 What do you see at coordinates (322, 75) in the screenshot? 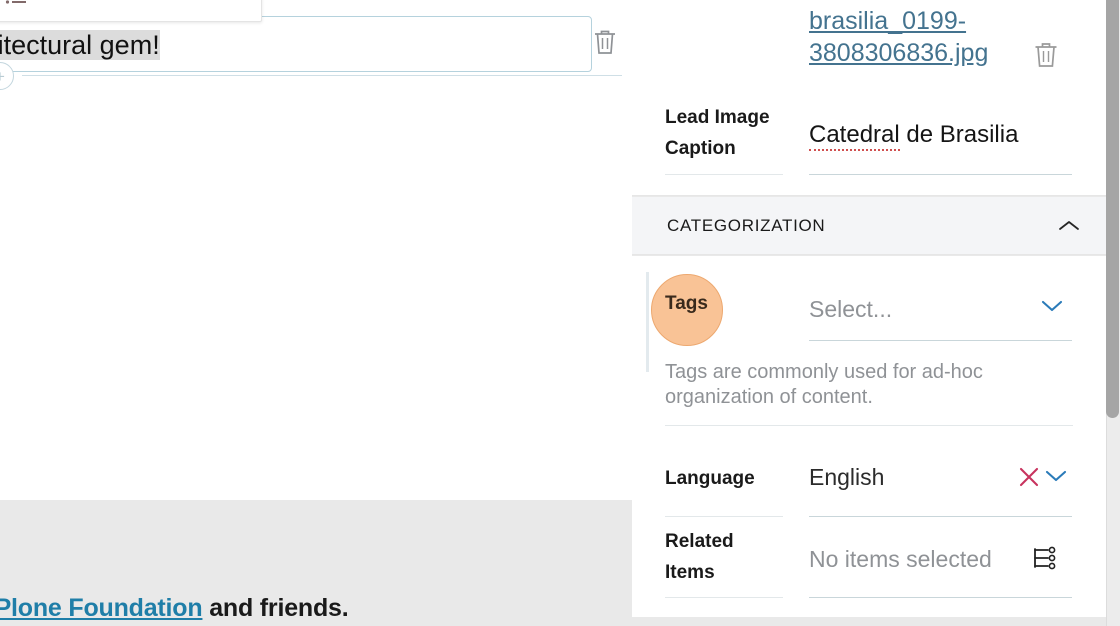
I see `add-block-rule` at bounding box center [322, 75].